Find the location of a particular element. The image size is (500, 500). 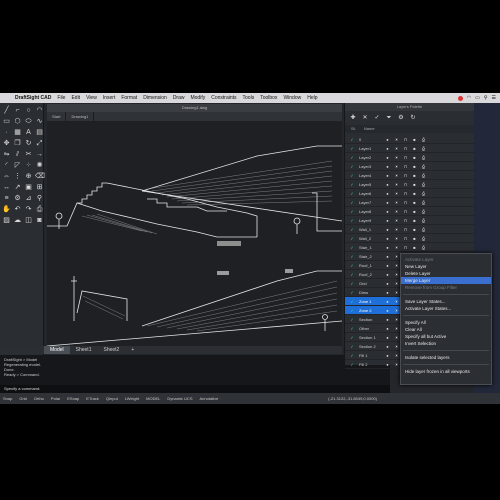

insert-tool-icon: ⊞ is located at coordinates (39, 187).